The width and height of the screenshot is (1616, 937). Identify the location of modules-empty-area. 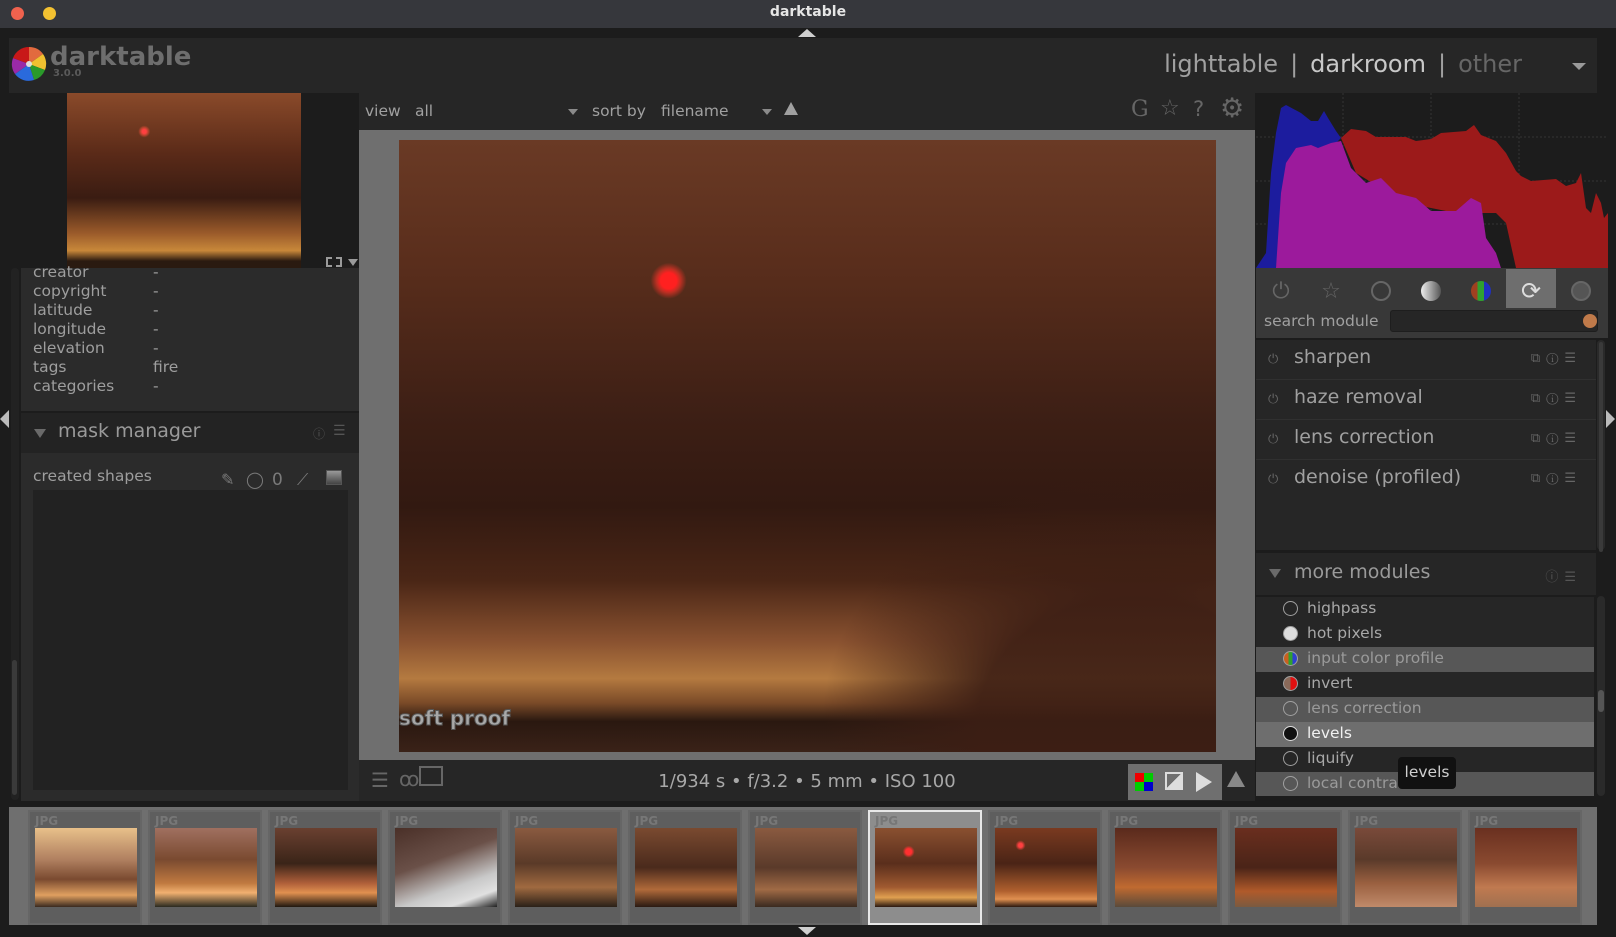
(1426, 523).